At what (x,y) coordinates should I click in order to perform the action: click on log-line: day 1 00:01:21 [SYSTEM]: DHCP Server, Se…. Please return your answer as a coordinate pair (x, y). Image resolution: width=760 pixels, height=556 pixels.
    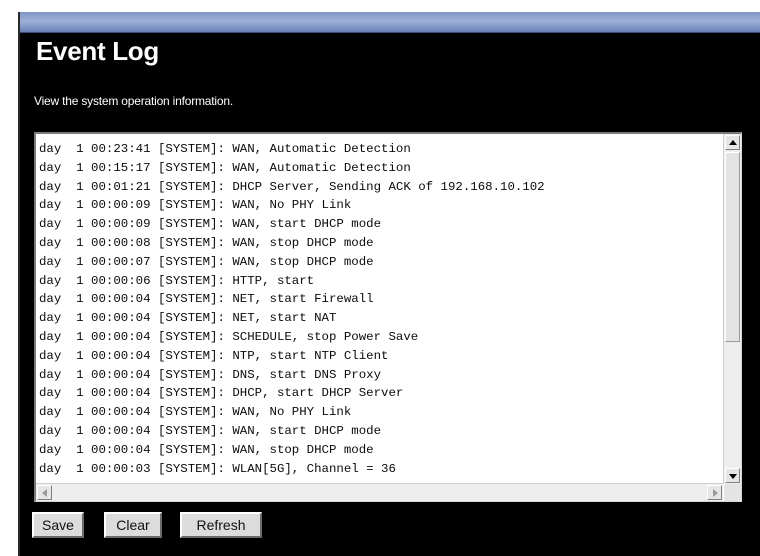
    Looking at the image, I should click on (292, 186).